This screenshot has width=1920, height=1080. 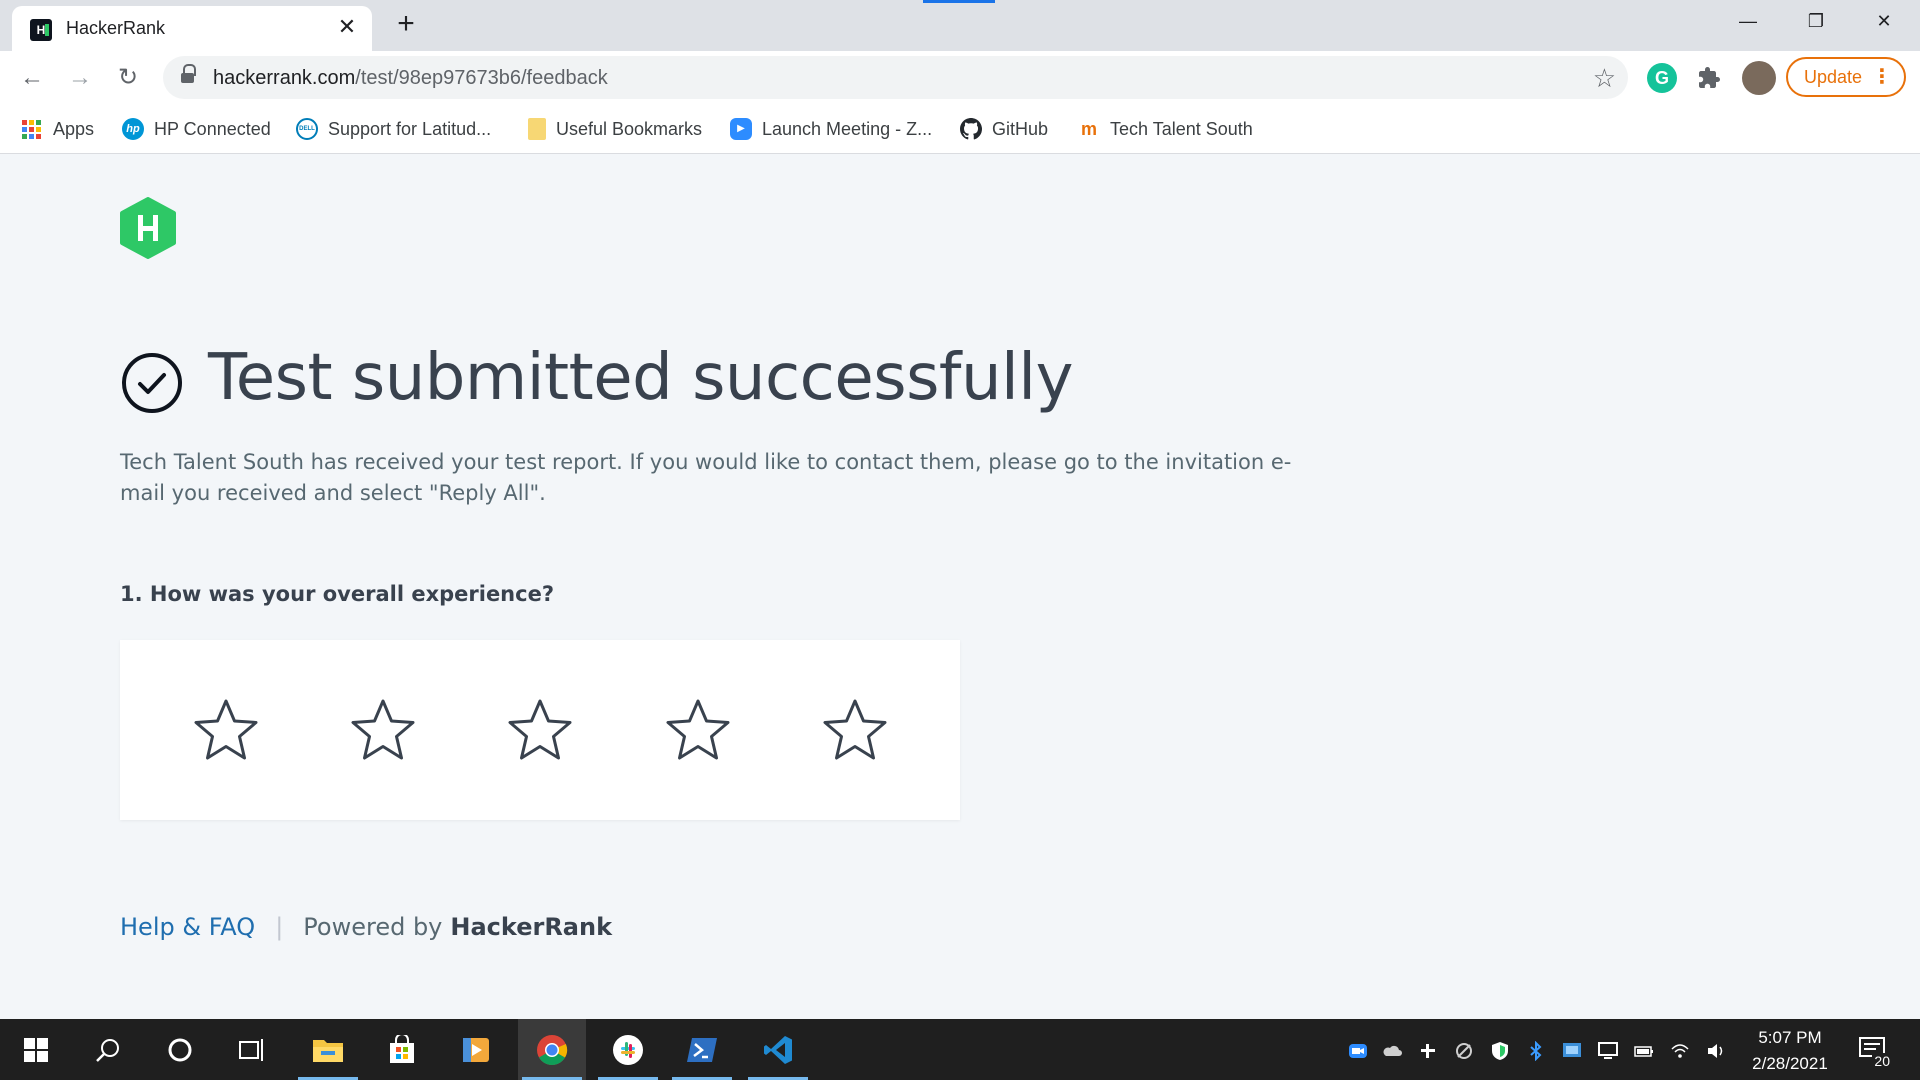 What do you see at coordinates (741, 129) in the screenshot?
I see `zoom-icon: ▶` at bounding box center [741, 129].